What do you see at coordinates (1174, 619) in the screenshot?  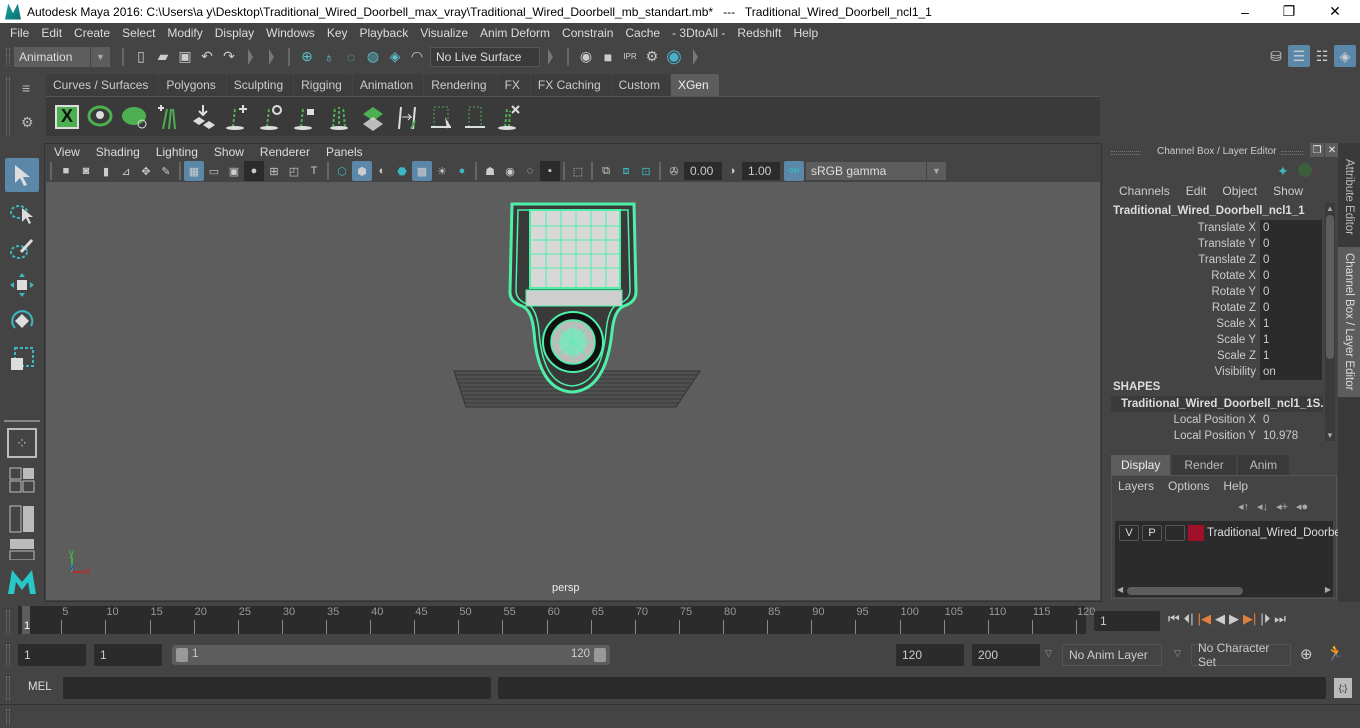 I see `go-to-start-icon: ⏮` at bounding box center [1174, 619].